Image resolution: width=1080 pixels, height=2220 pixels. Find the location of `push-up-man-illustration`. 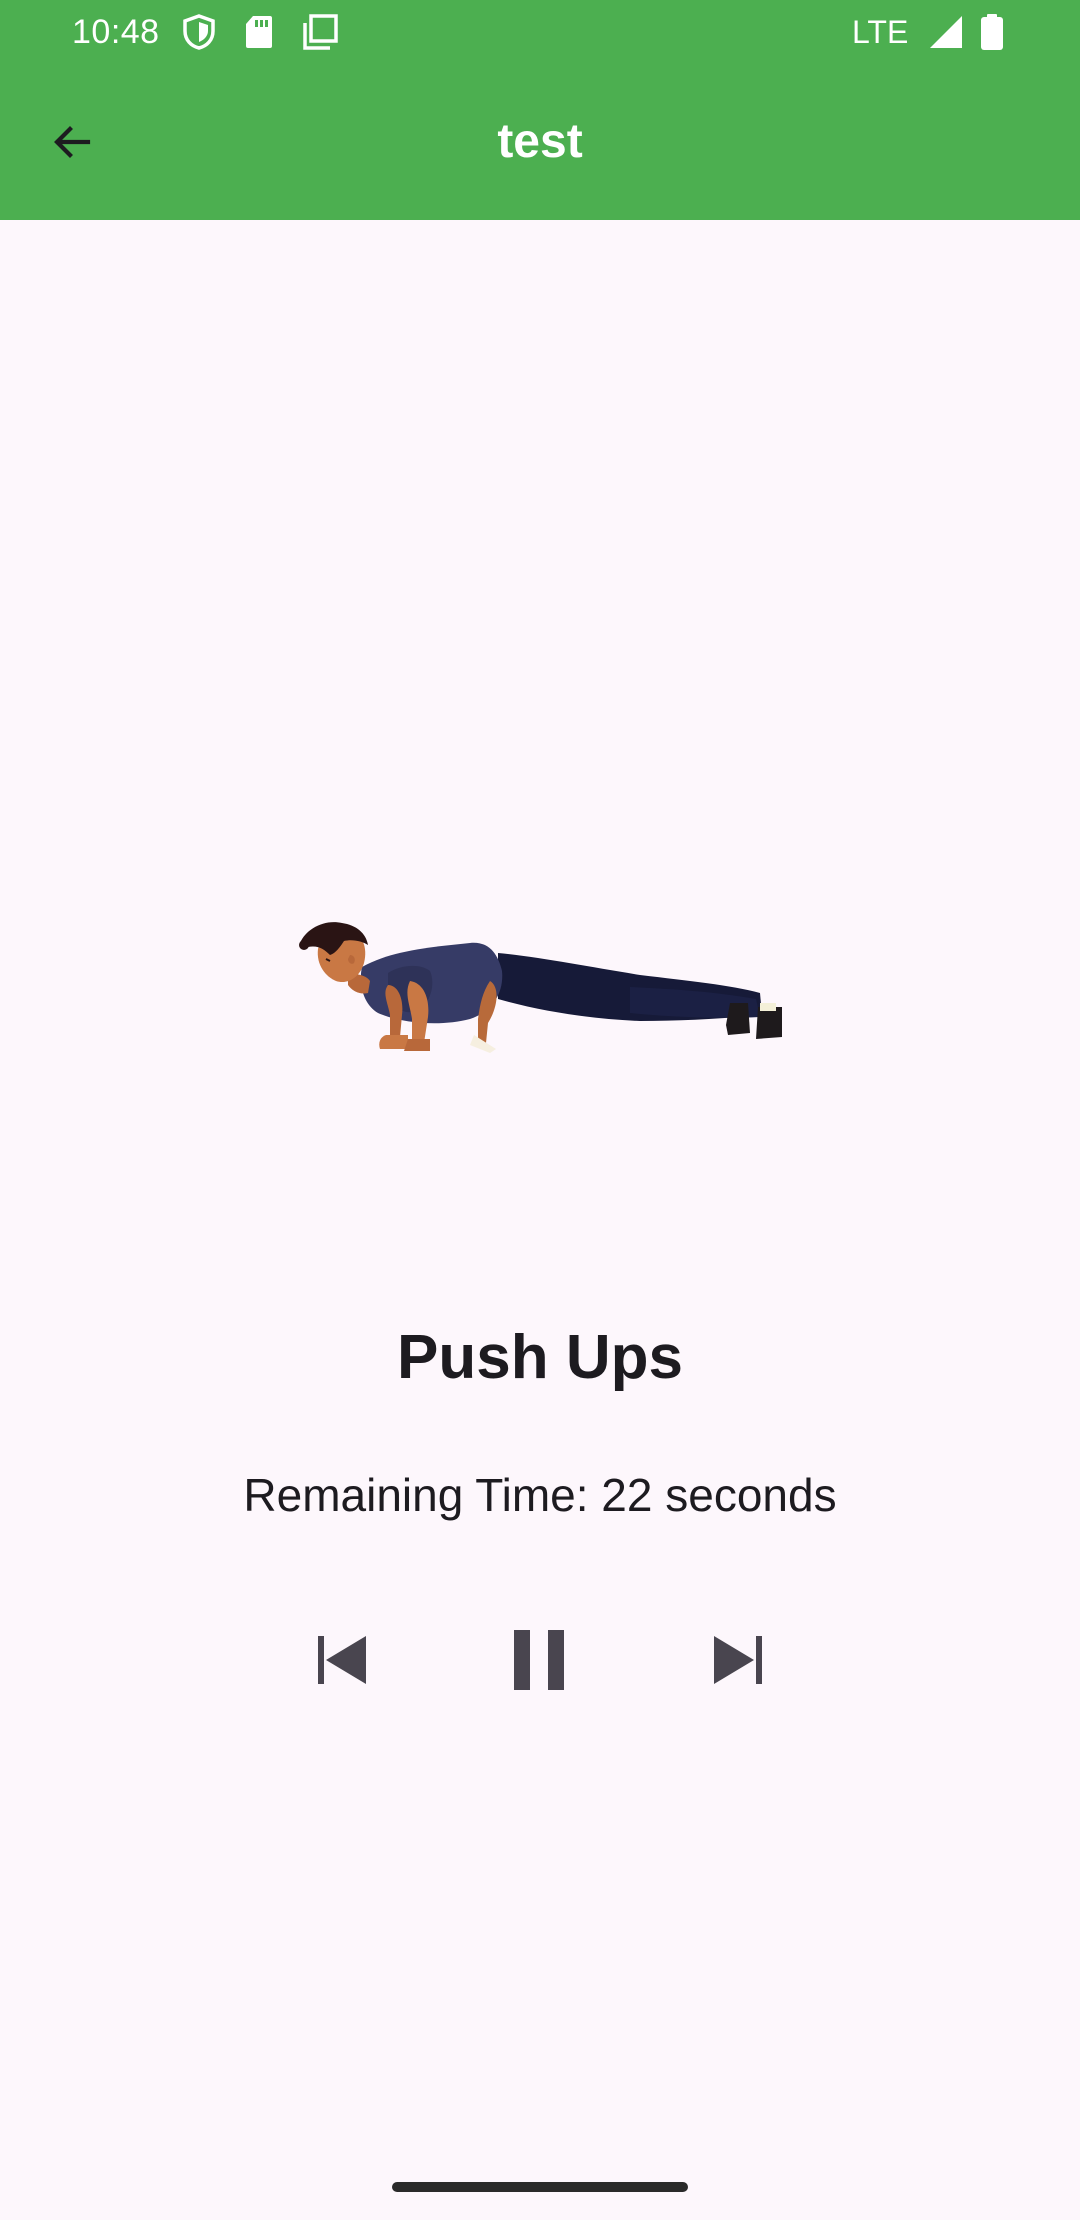

push-up-man-illustration is located at coordinates (540, 987).